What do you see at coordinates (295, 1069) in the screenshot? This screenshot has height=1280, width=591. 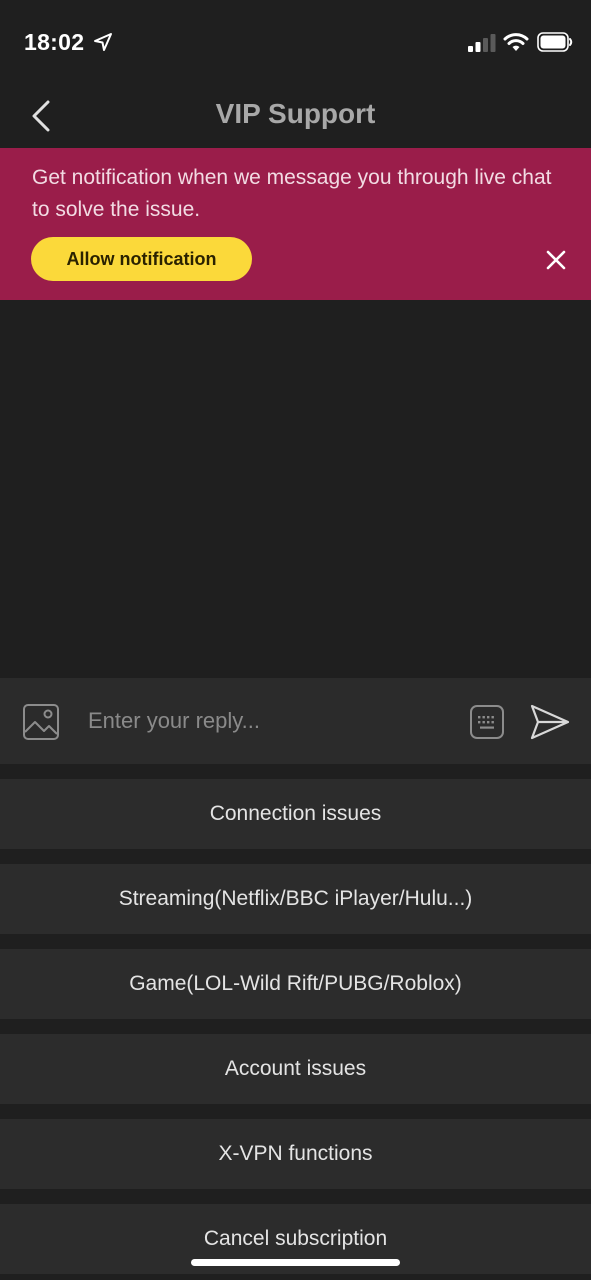 I see `quick-reply-account-issues: Account issues` at bounding box center [295, 1069].